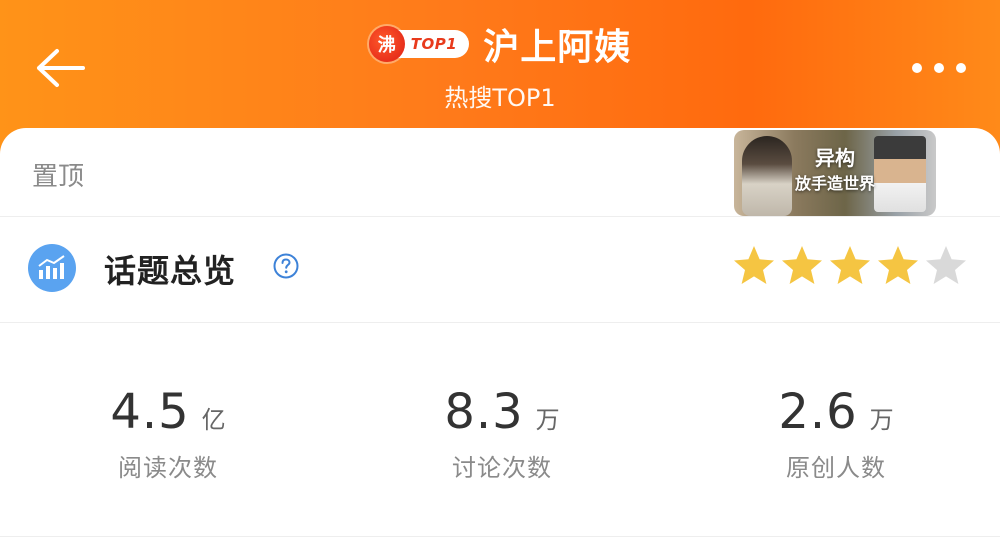  Describe the element at coordinates (286, 266) in the screenshot. I see `question-circle-icon` at that location.